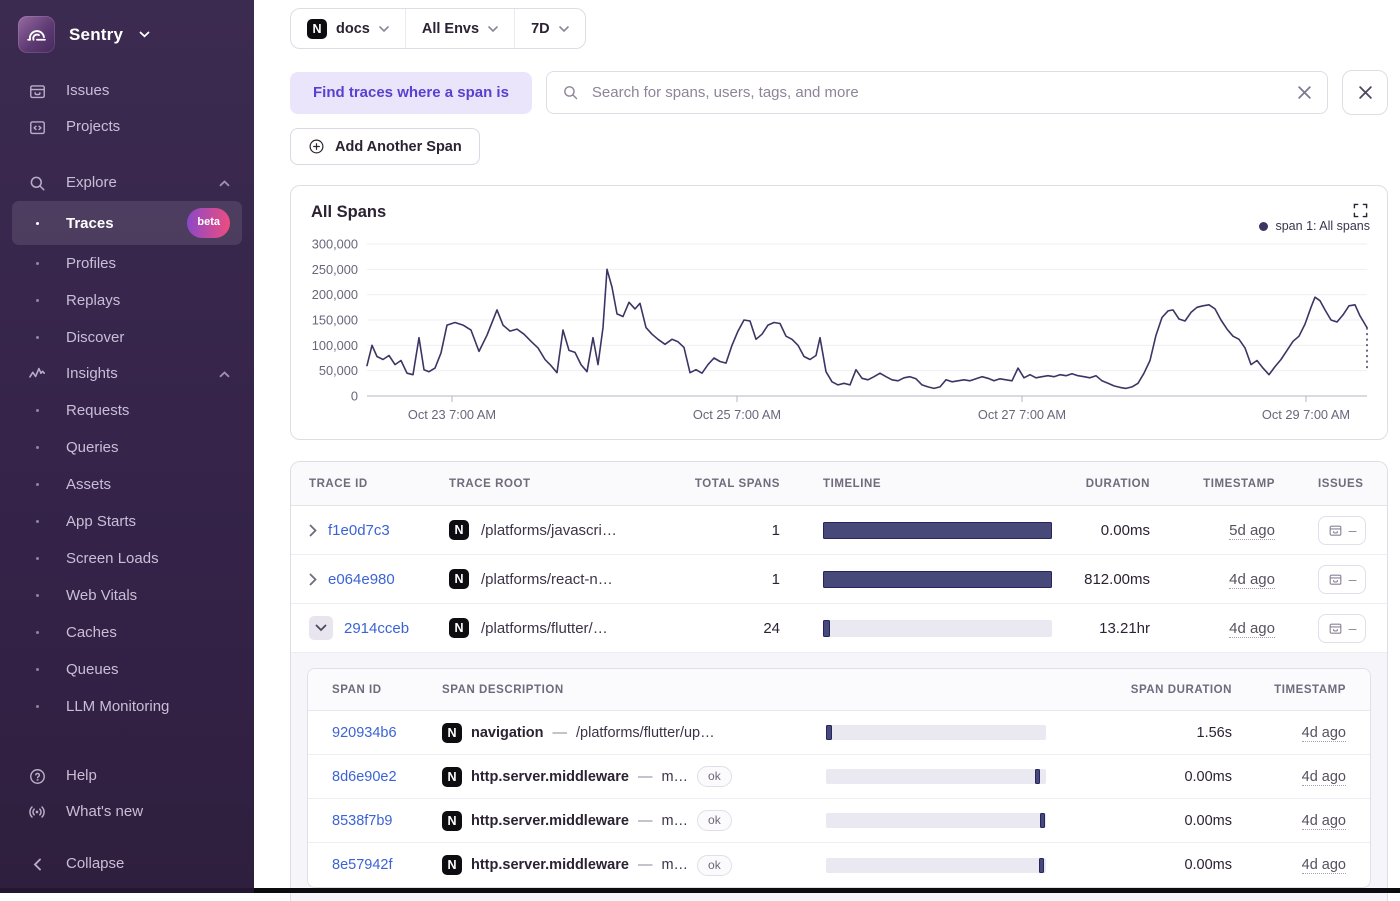 The width and height of the screenshot is (1400, 901). I want to click on column-header-duration: DURATION, so click(1106, 484).